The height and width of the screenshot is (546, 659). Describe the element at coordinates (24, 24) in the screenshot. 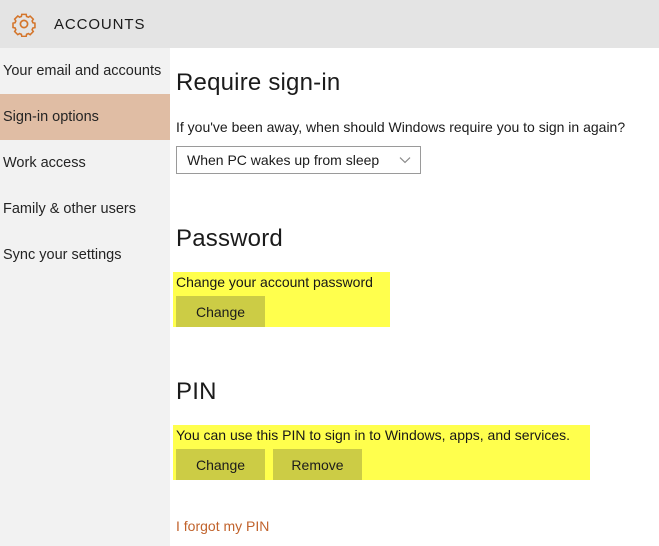

I see `gear-icon` at that location.